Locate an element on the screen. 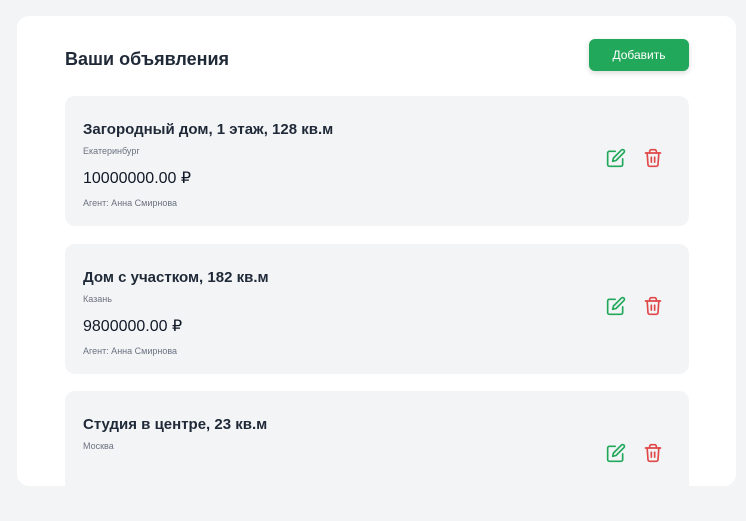 This screenshot has height=521, width=746. listing-title: Дом с участком, 182 кв.м is located at coordinates (176, 277).